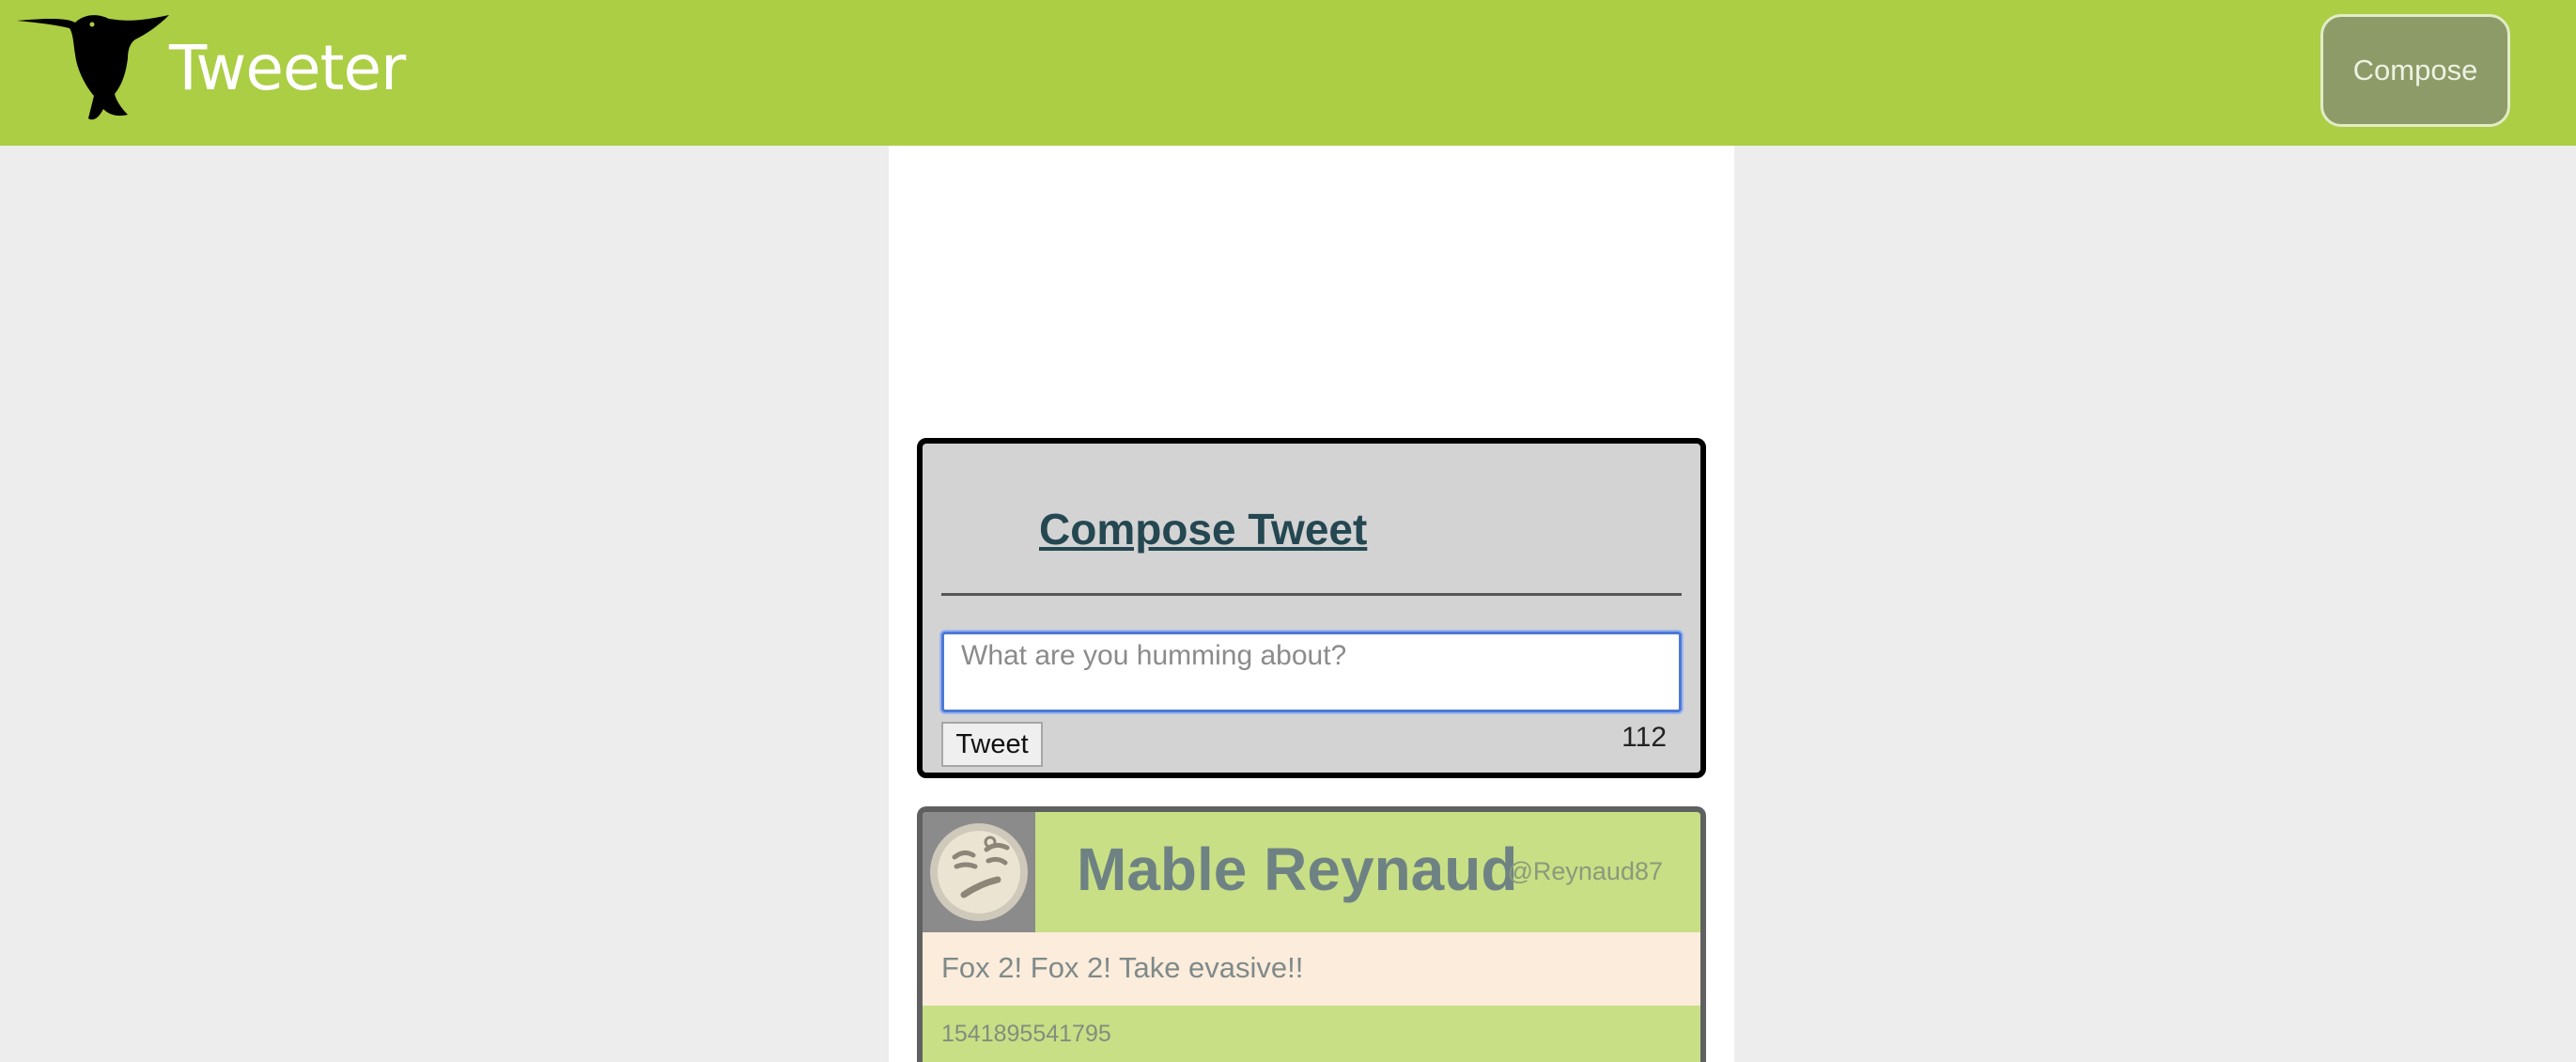 This screenshot has height=1062, width=2576. What do you see at coordinates (1203, 529) in the screenshot?
I see `compose-title: Compose Tweet` at bounding box center [1203, 529].